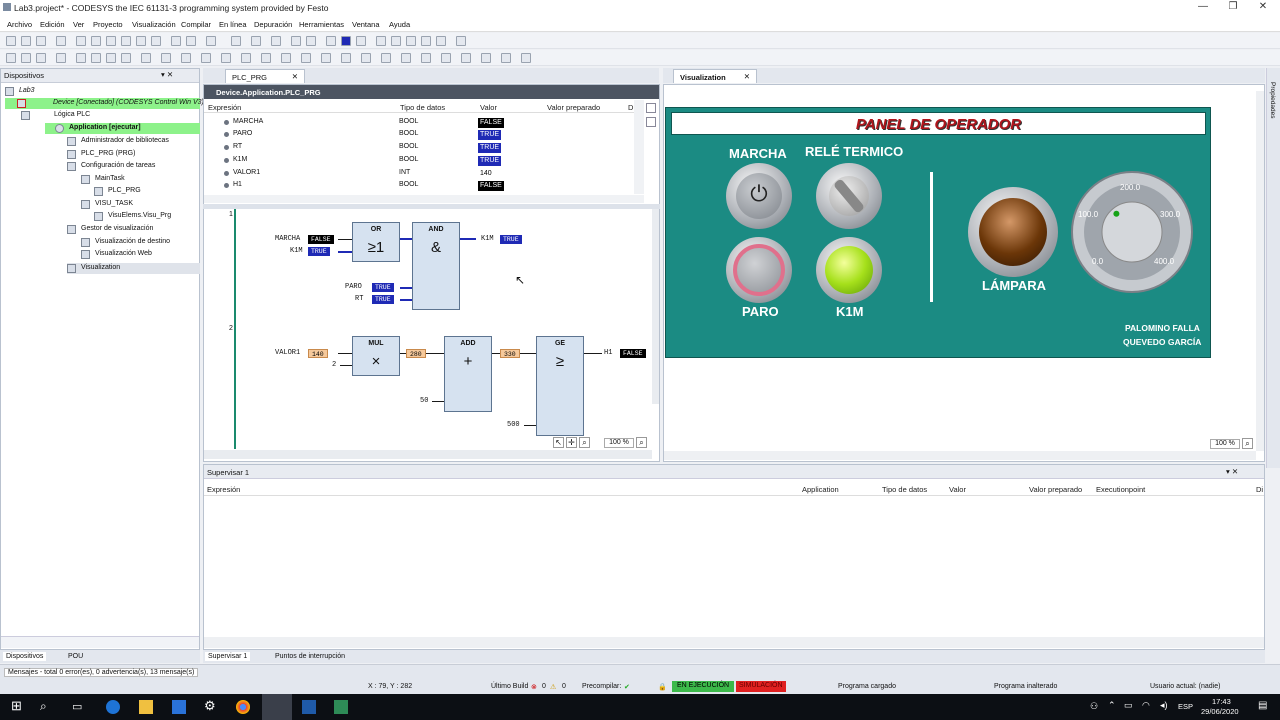  I want to click on tabular-view-icon, so click(651, 122).